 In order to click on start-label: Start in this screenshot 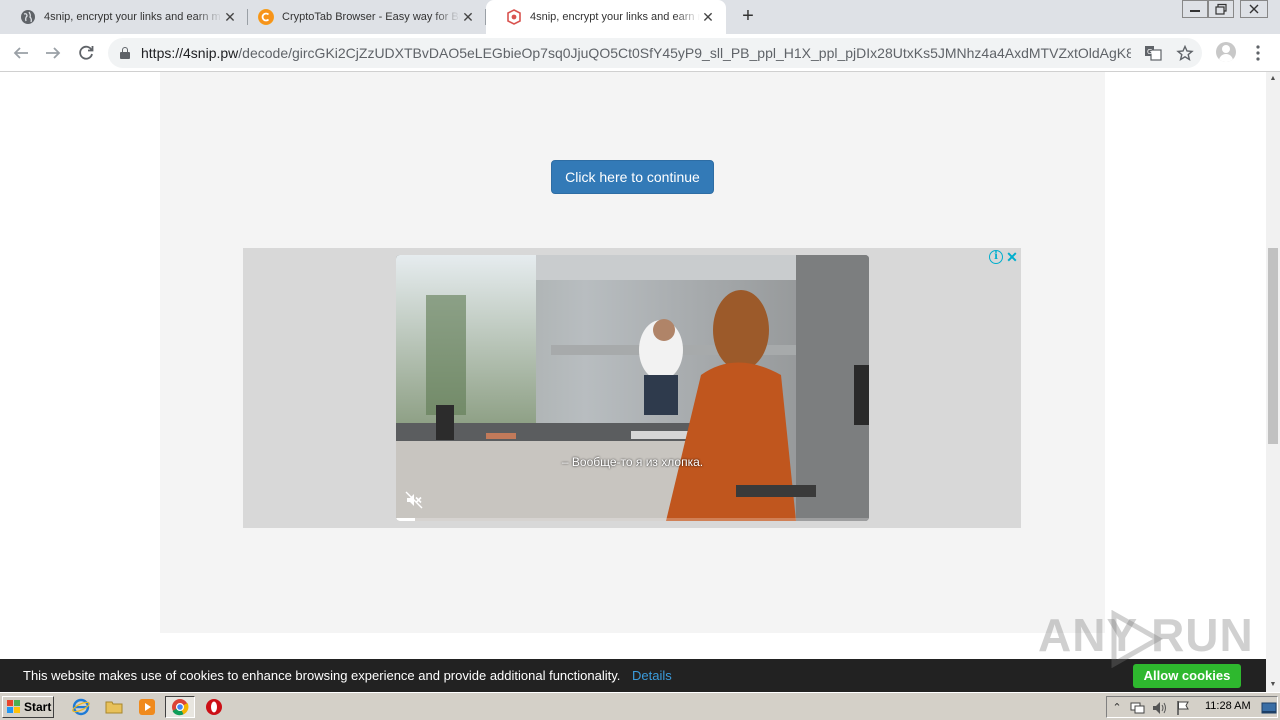, I will do `click(38, 707)`.